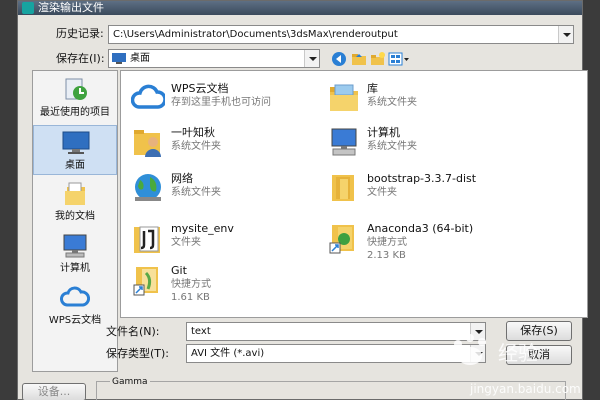 The width and height of the screenshot is (600, 400). Describe the element at coordinates (138, 353) in the screenshot. I see `filetype-label: 保存类型(T):` at that location.